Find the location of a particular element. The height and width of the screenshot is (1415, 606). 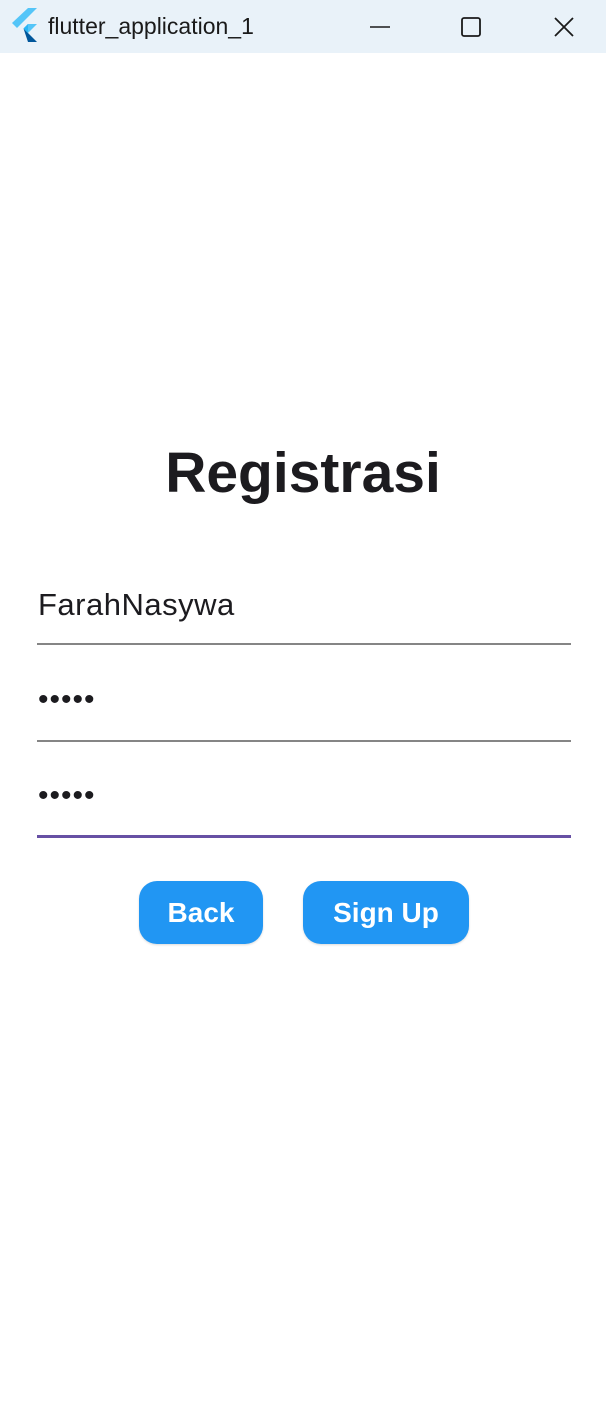

close-icon is located at coordinates (564, 27).